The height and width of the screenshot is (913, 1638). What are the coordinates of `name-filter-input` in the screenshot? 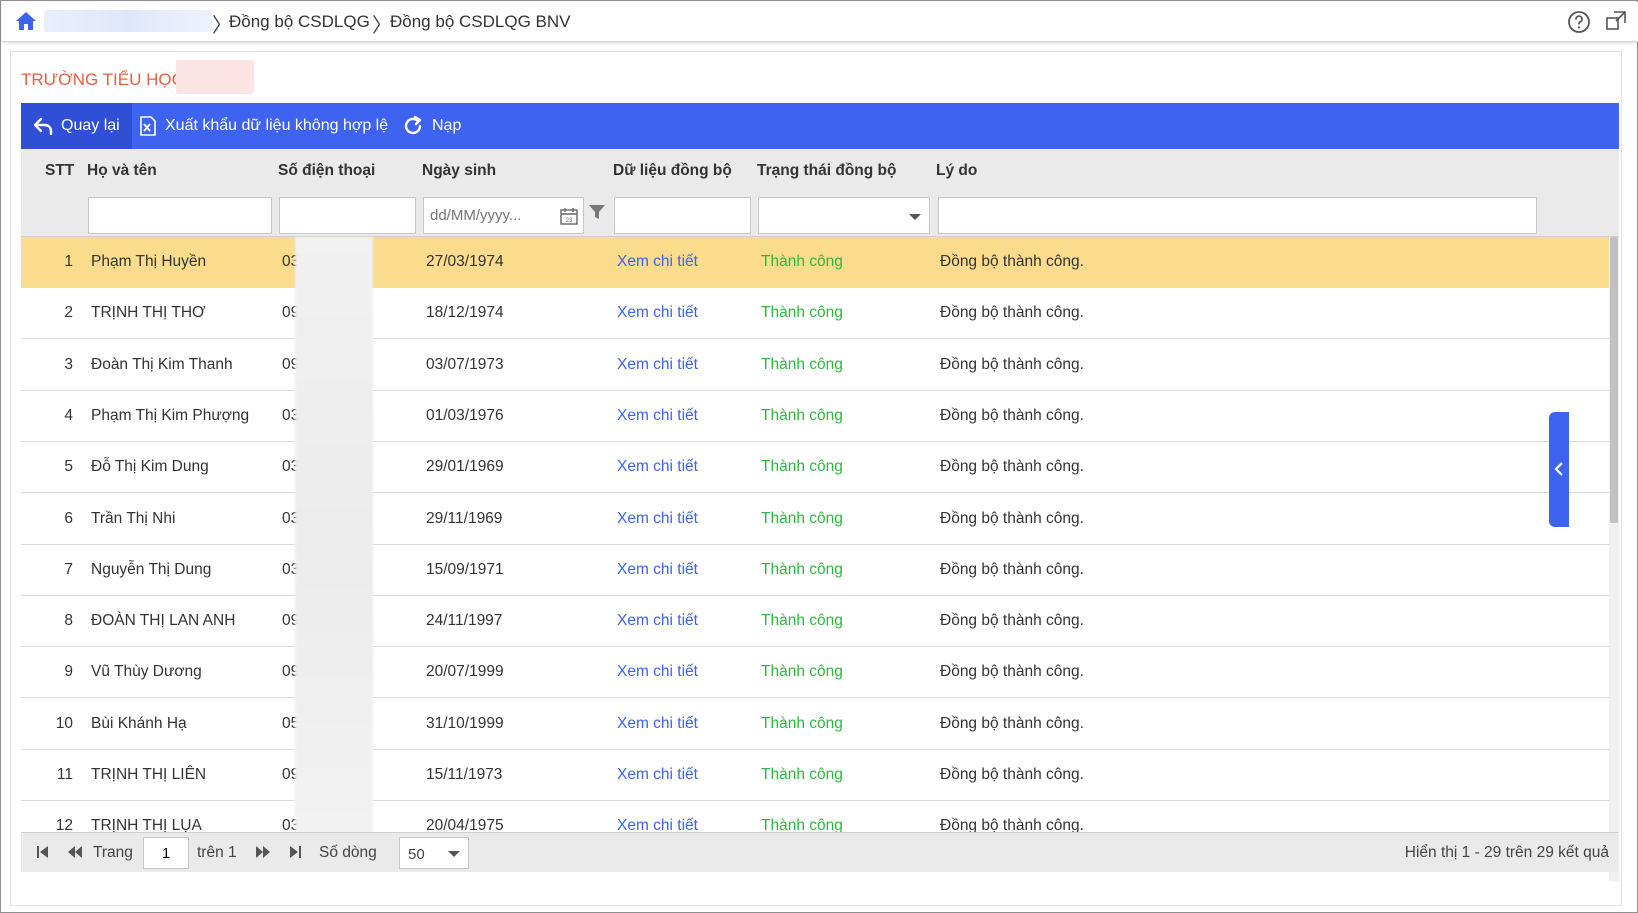 It's located at (180, 215).